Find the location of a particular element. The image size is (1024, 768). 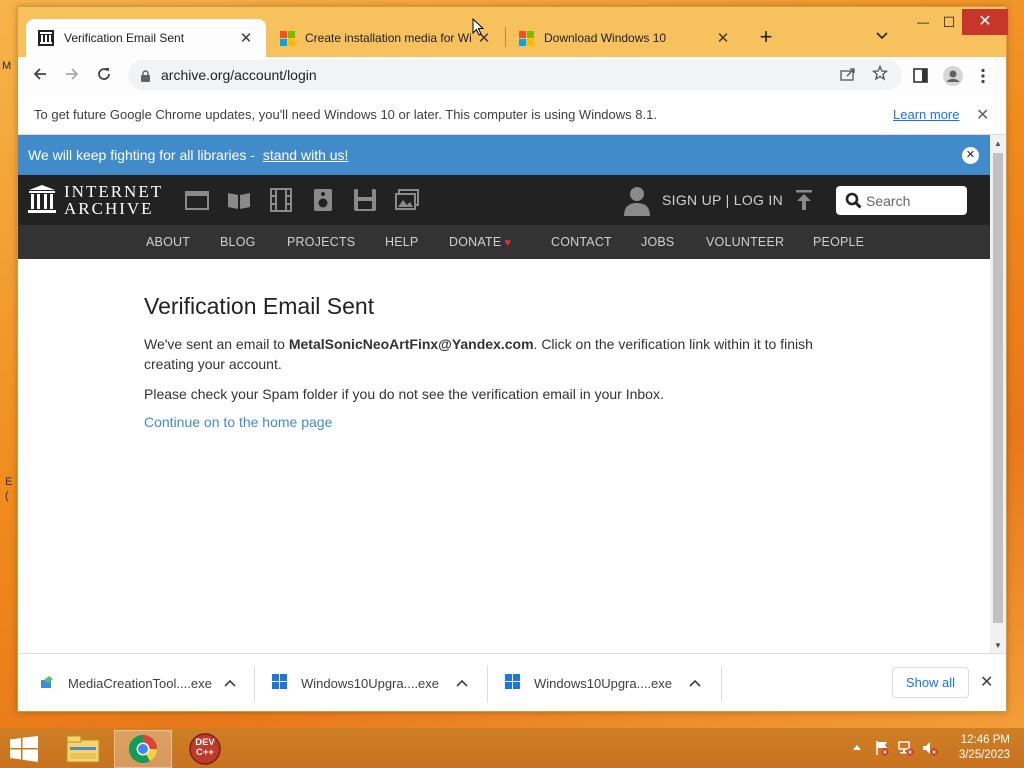

tab-download-windows-10: Download Windows 10 ✕ is located at coordinates (625, 38).